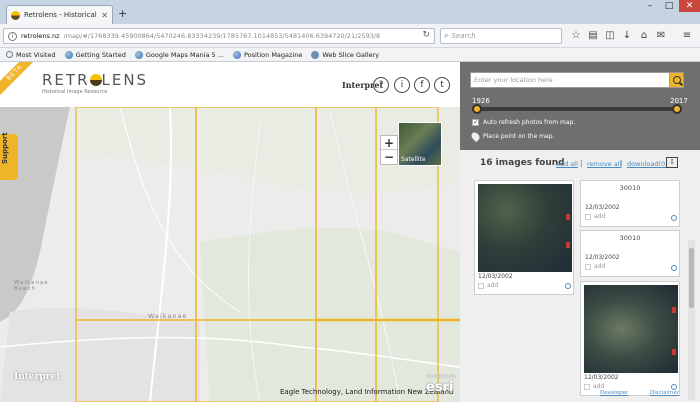  Describe the element at coordinates (267, 54) in the screenshot. I see `bookmark-position-magazine: Position Magazine` at that location.